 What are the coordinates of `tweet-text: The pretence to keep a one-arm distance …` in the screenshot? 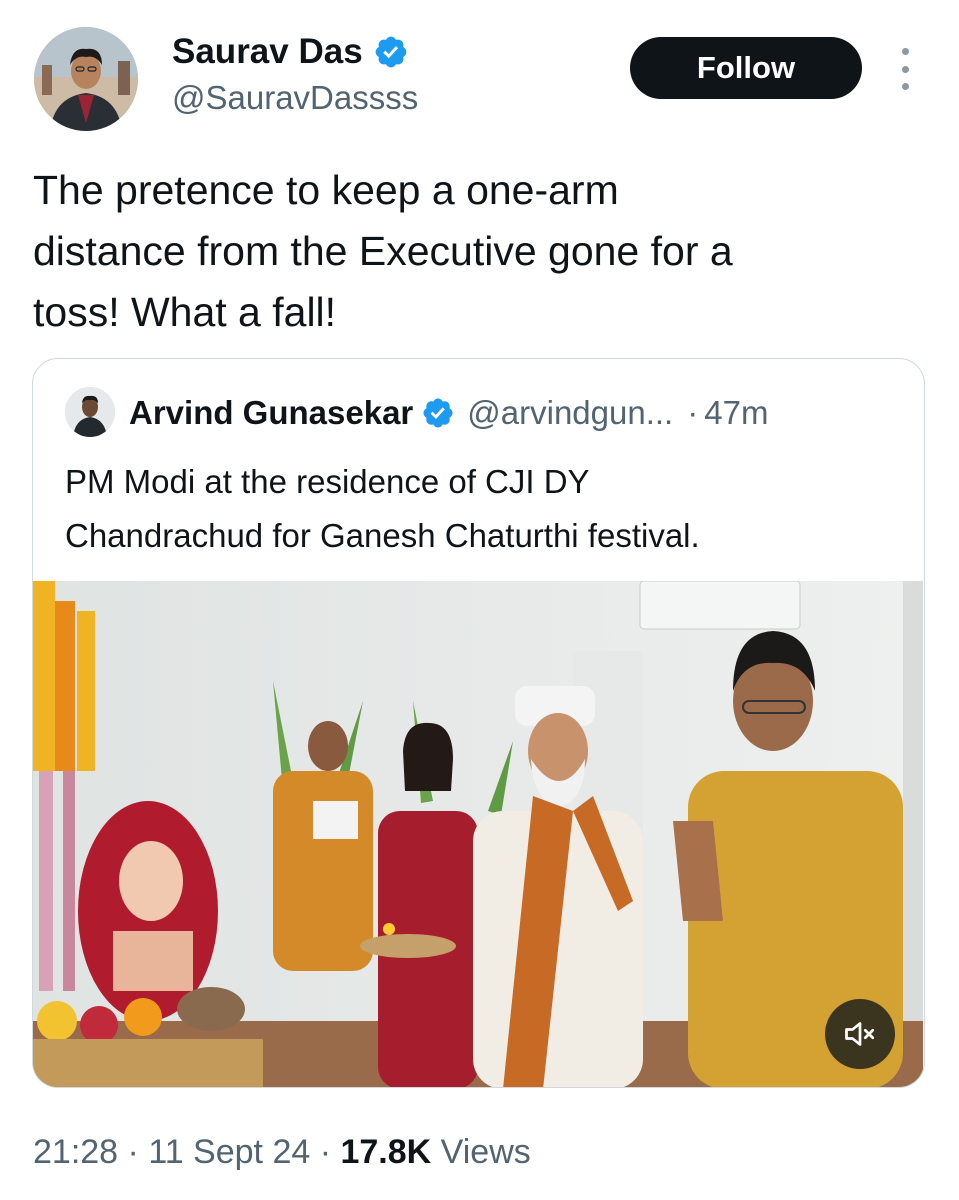 It's located at (383, 251).